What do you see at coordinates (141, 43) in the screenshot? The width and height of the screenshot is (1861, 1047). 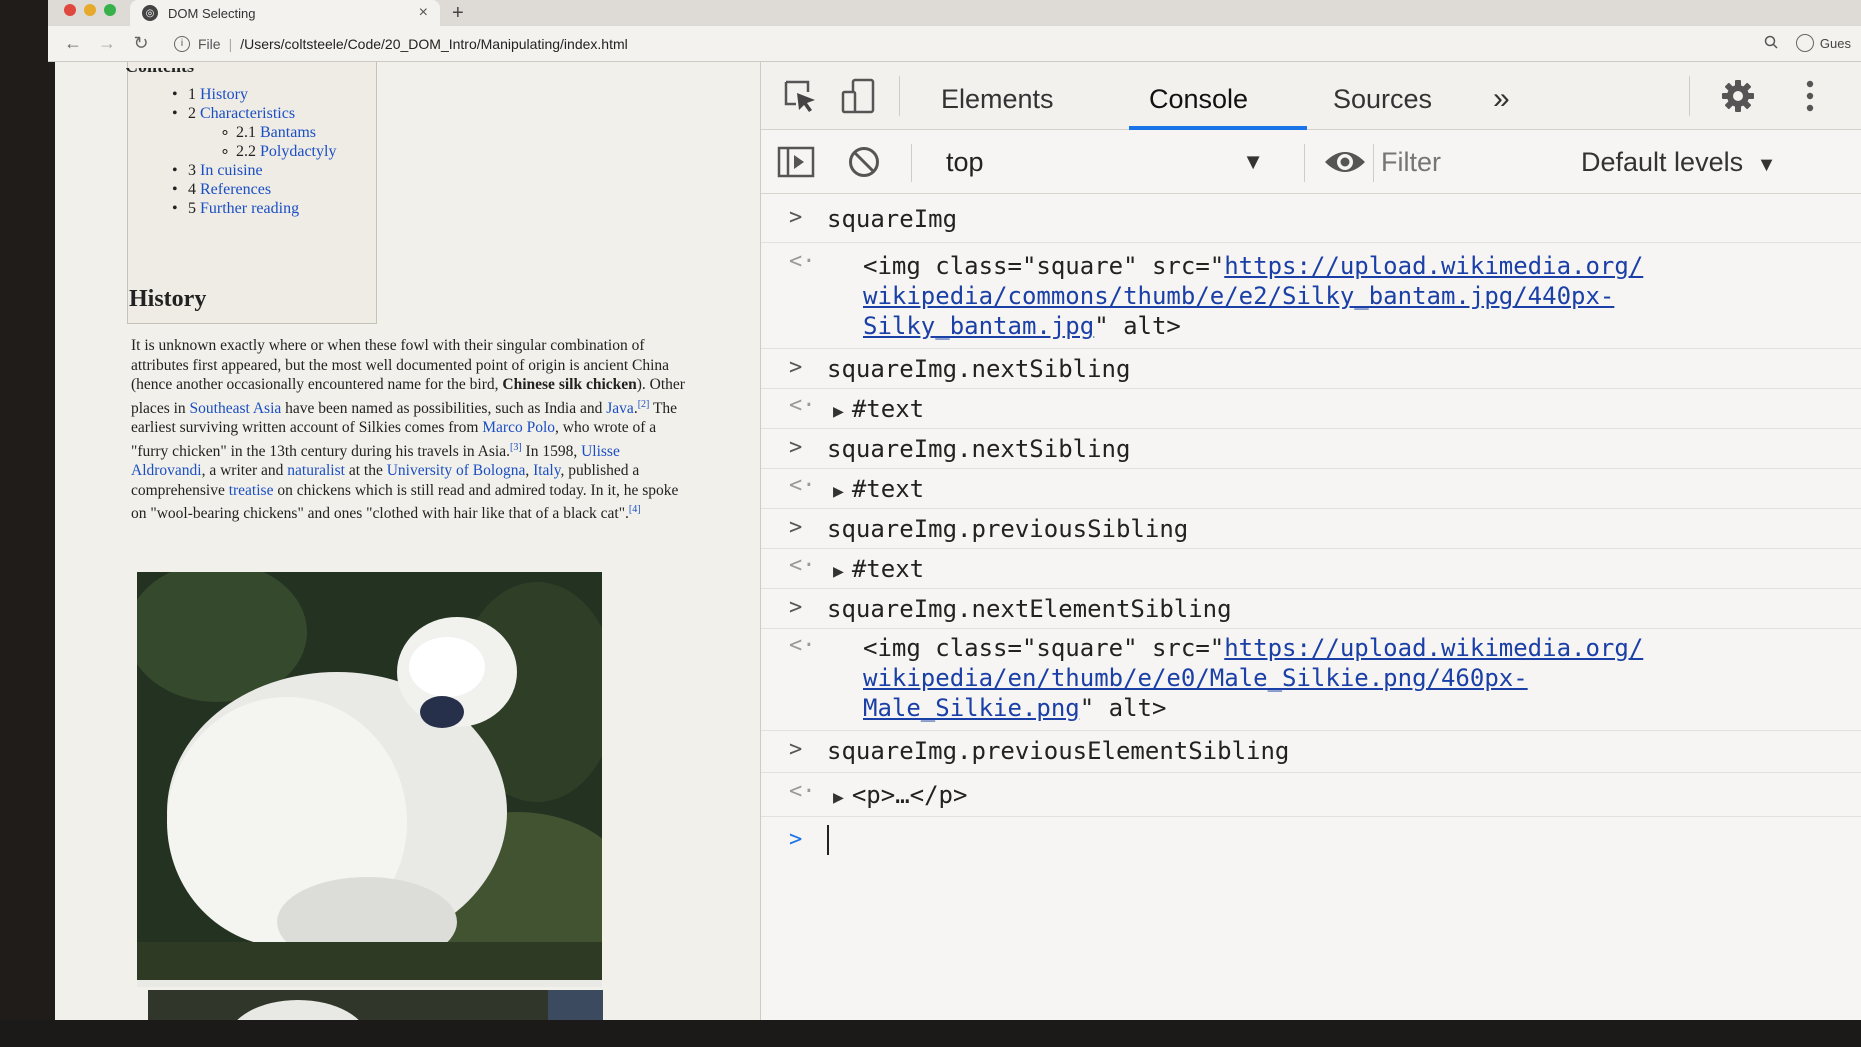 I see `reload-icon: ↻` at bounding box center [141, 43].